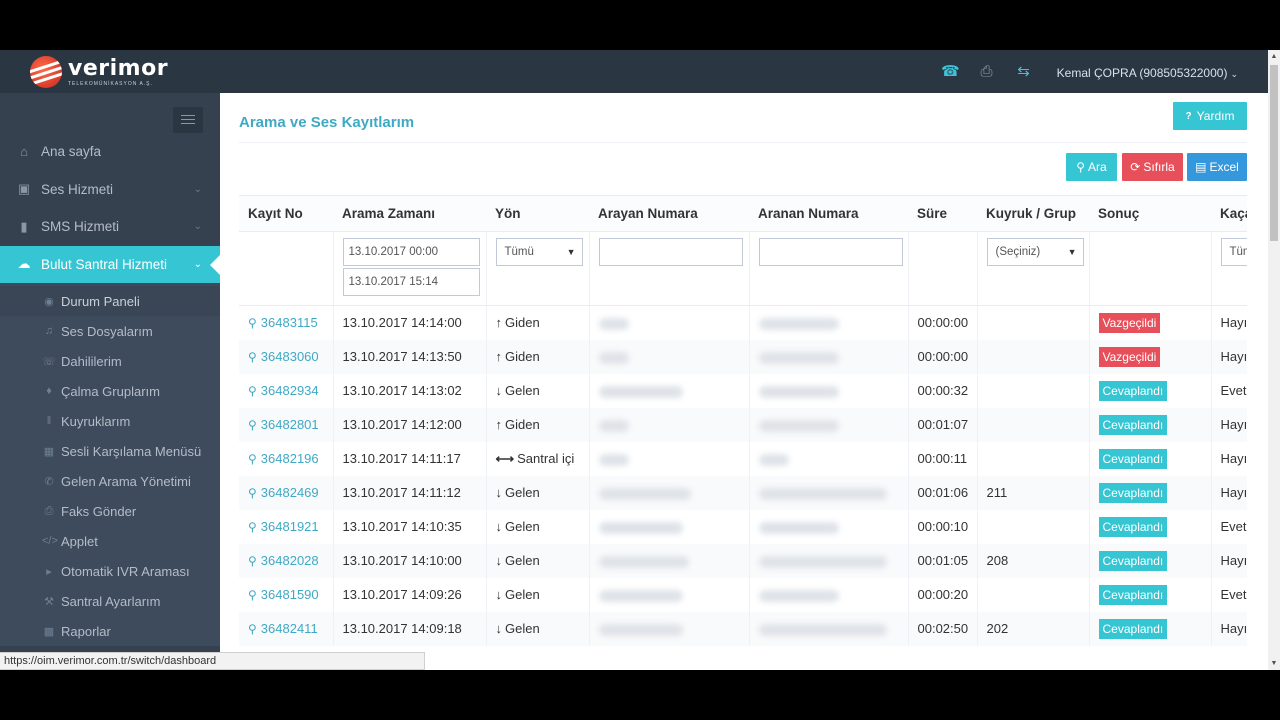 The height and width of the screenshot is (720, 1280). I want to click on record-link: ⚲ 36482934, so click(283, 390).